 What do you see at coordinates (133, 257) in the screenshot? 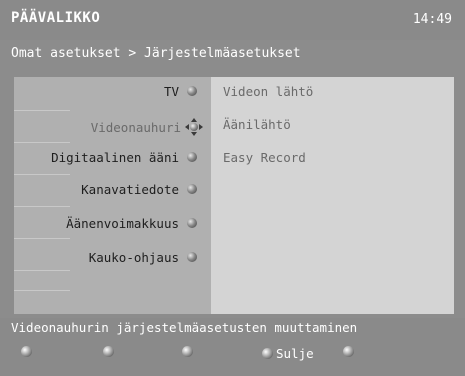
I see `menu-item-label: Kauko-ohjaus` at bounding box center [133, 257].